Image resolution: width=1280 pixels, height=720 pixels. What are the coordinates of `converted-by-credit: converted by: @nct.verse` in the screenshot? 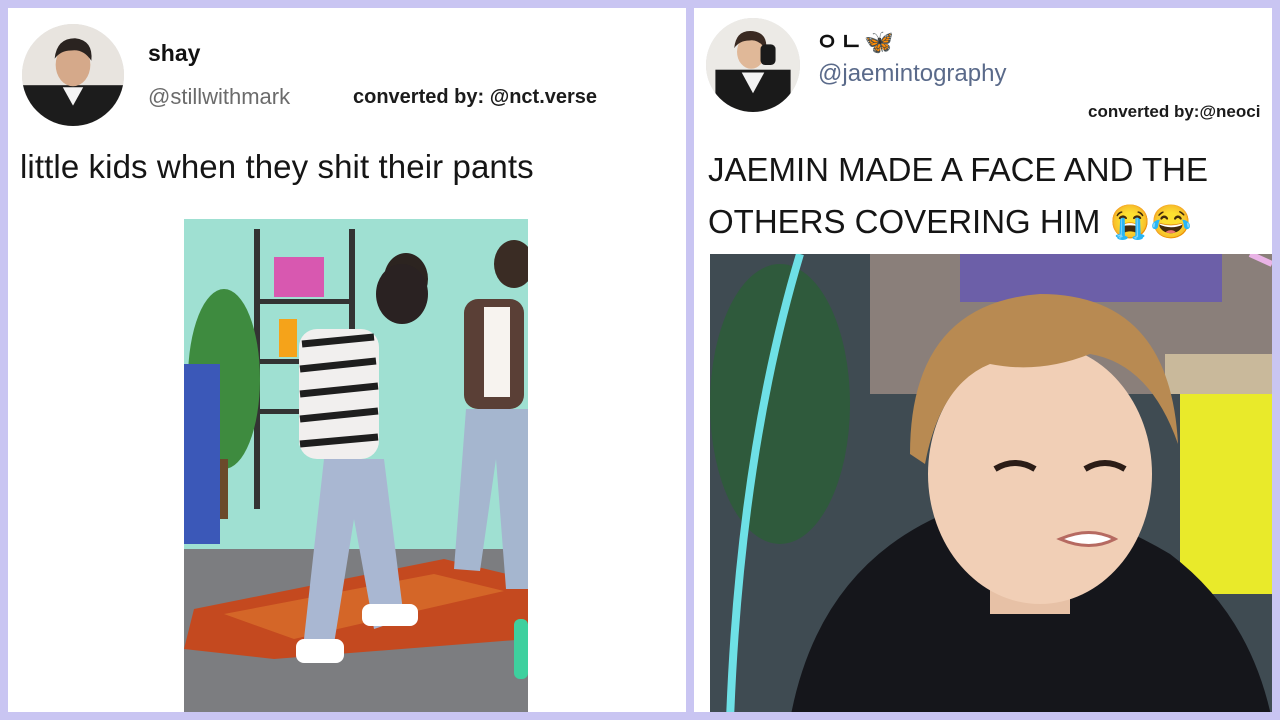 It's located at (475, 97).